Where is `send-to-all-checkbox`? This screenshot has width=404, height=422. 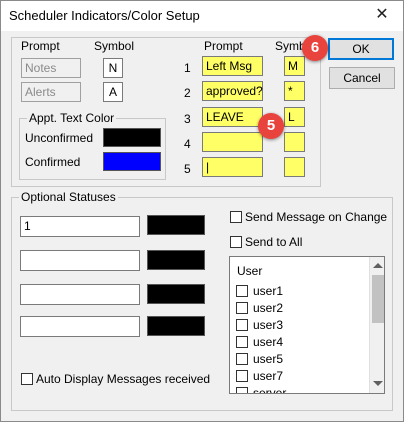 send-to-all-checkbox is located at coordinates (236, 242).